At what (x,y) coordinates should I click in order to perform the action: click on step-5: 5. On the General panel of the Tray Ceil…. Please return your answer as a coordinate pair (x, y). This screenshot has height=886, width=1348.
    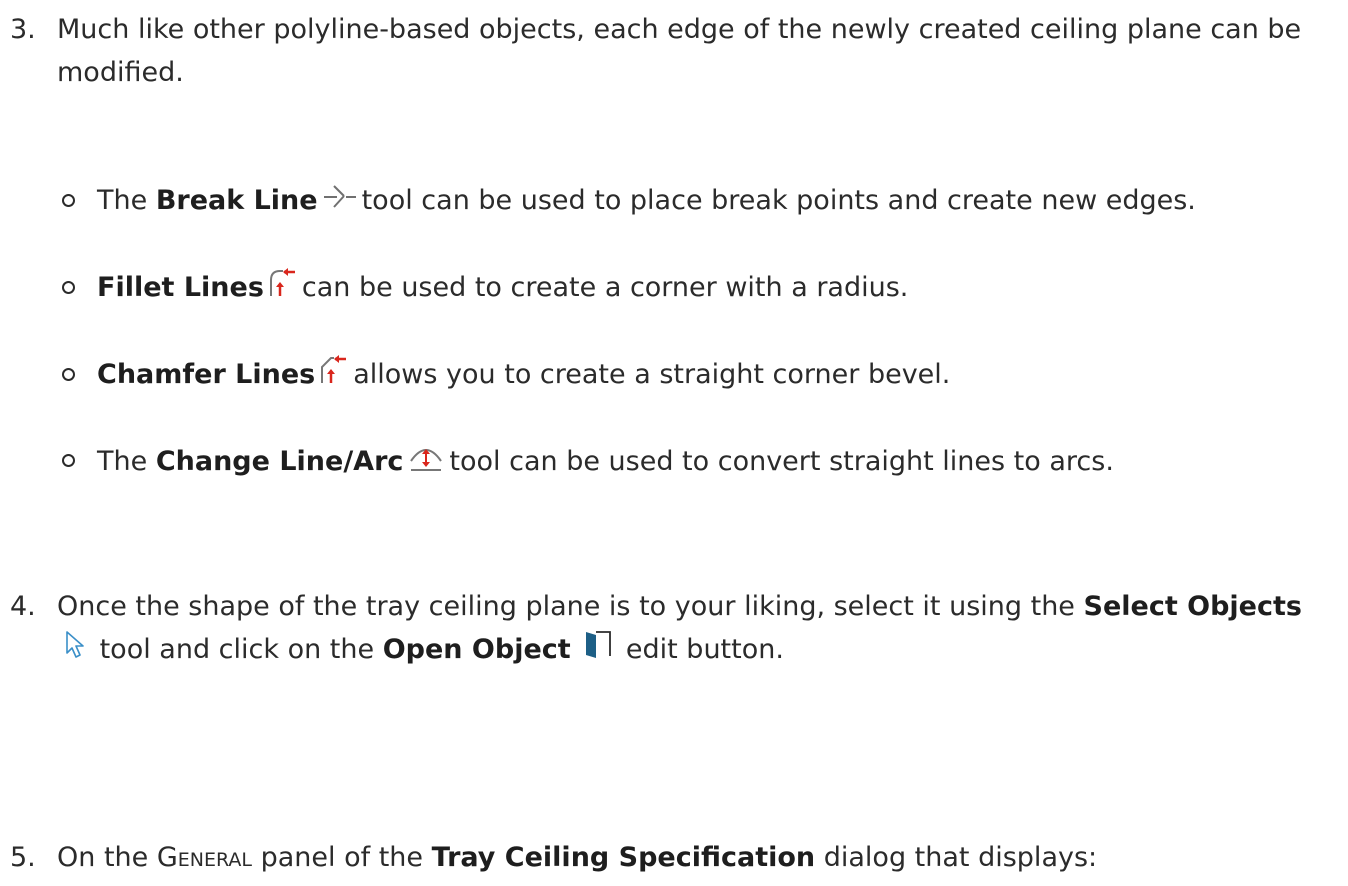
    Looking at the image, I should click on (670, 857).